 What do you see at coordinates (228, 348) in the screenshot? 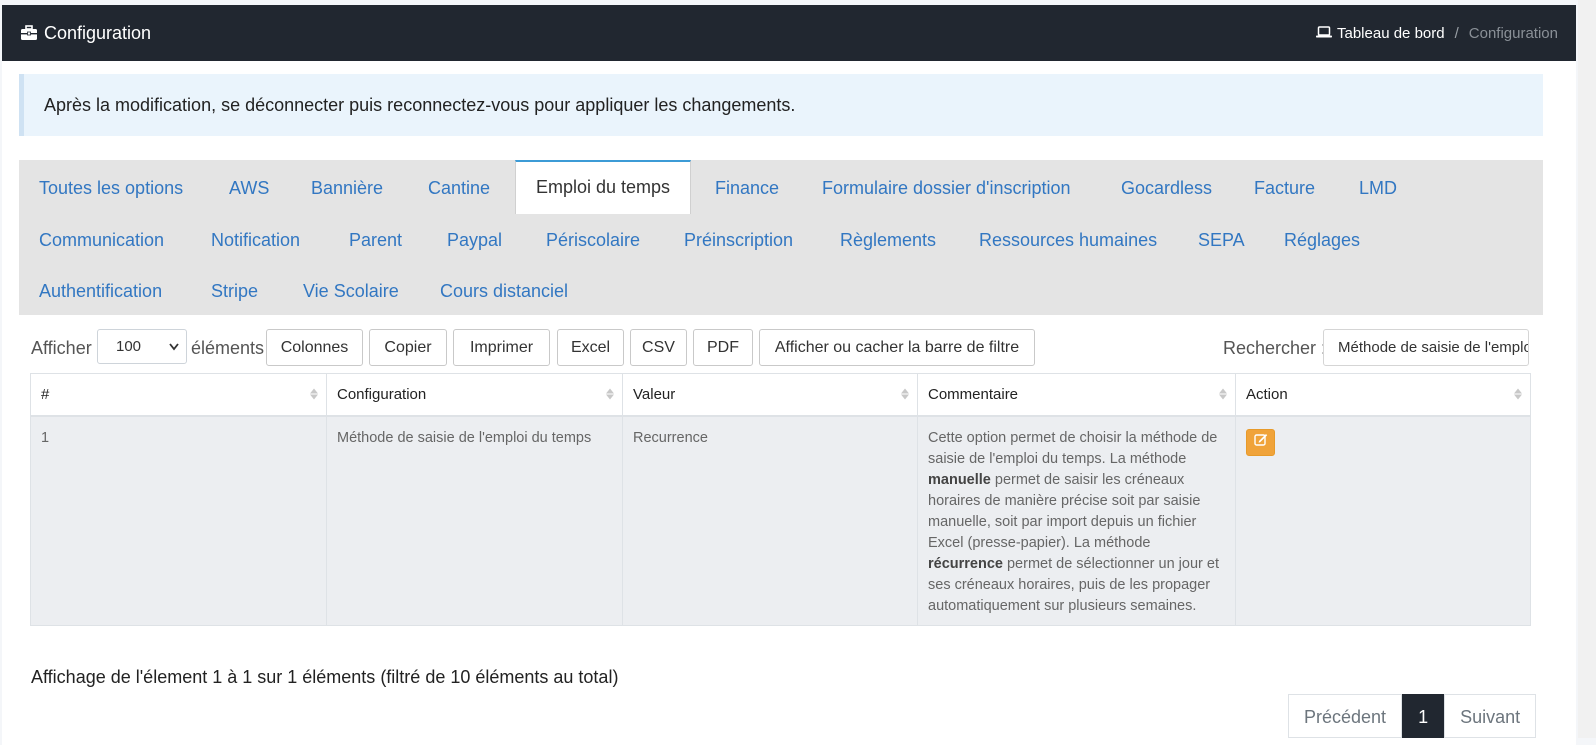
I see `elements-label: éléments` at bounding box center [228, 348].